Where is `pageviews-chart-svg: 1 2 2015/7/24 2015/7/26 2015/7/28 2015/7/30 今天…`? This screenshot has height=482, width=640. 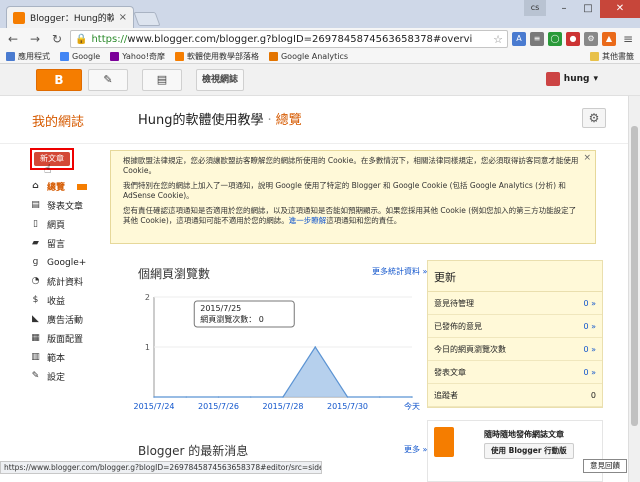 pageviews-chart-svg: 1 2 2015/7/24 2015/7/26 2015/7/28 2015/7/30 今天… is located at coordinates (276, 352).